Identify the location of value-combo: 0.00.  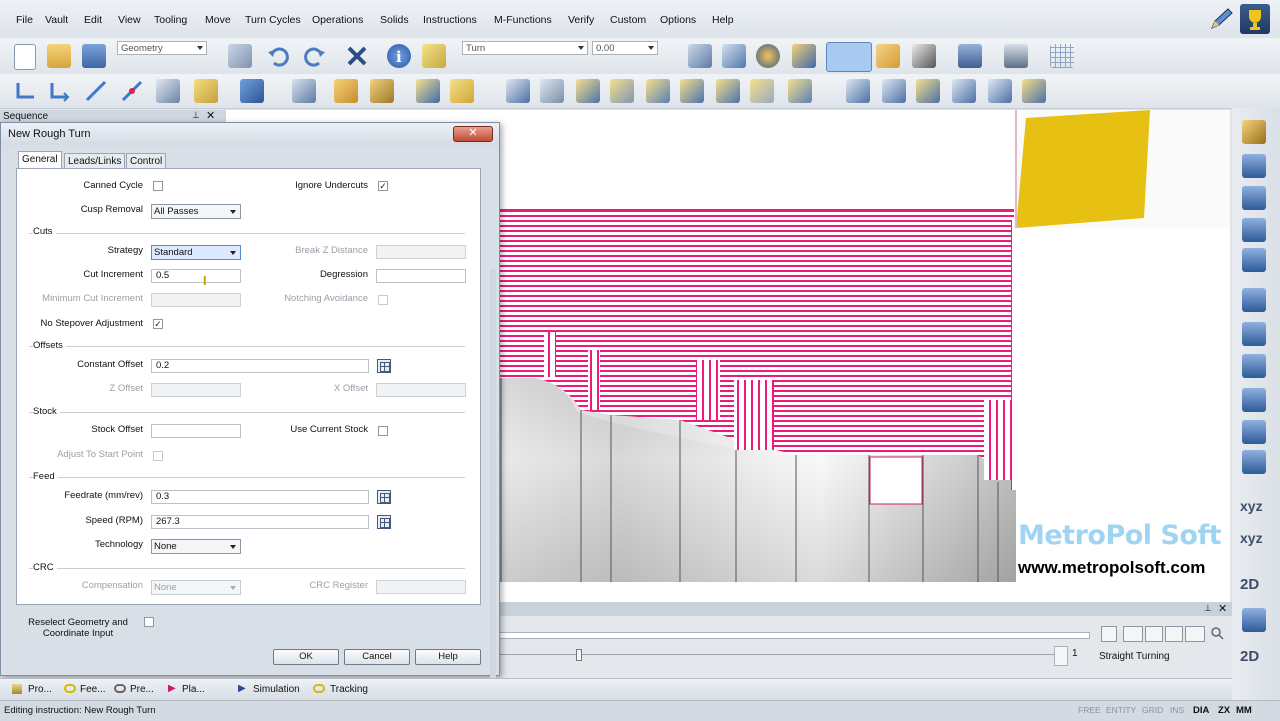
(625, 48).